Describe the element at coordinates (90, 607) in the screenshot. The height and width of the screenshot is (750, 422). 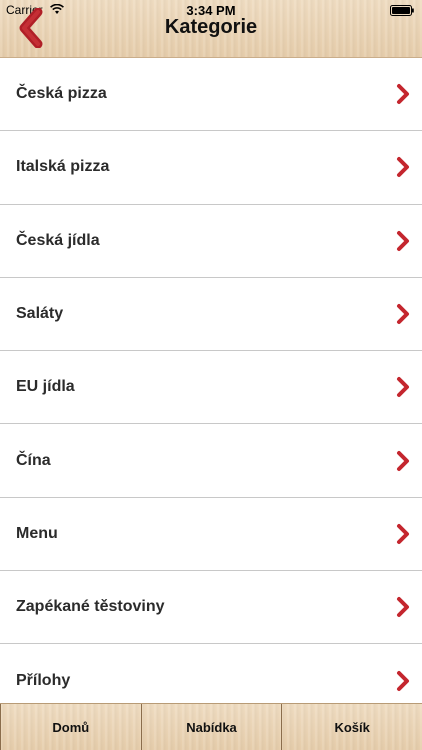
I see `category-label: Zapékané těstoviny` at that location.